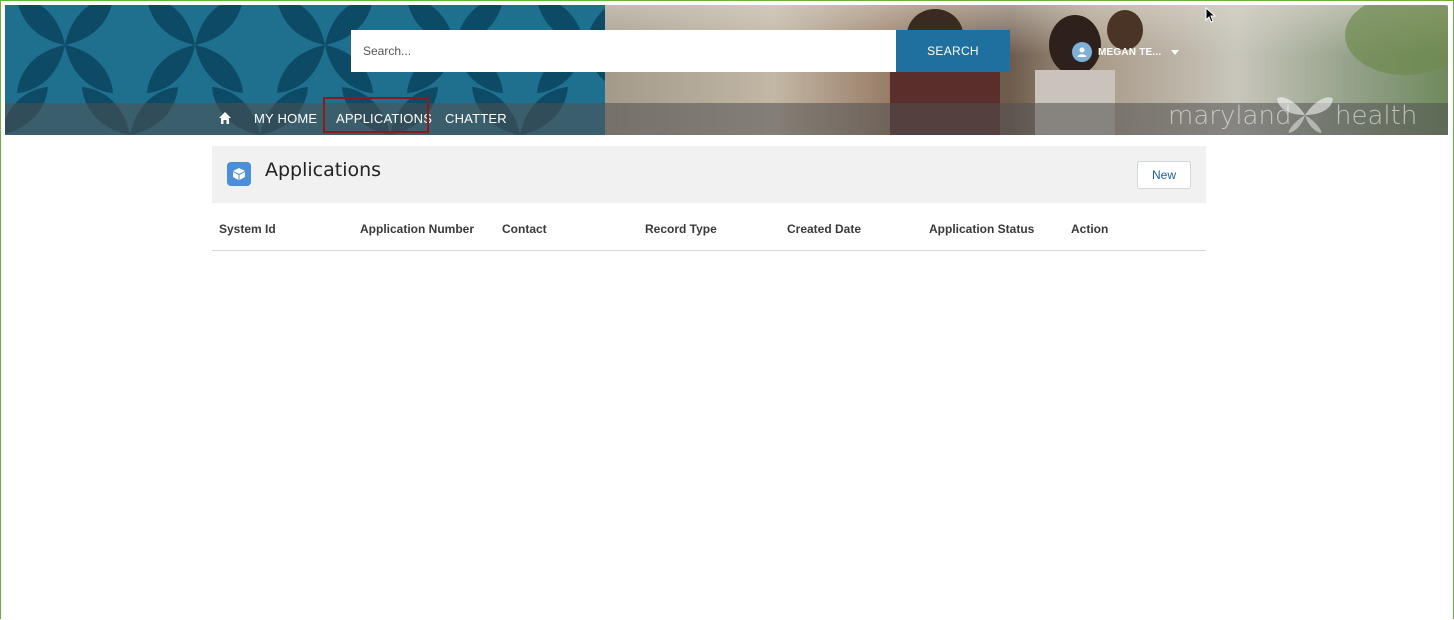 Image resolution: width=1454 pixels, height=620 pixels. Describe the element at coordinates (285, 119) in the screenshot. I see `nav-item-my-home: MY HOME` at that location.